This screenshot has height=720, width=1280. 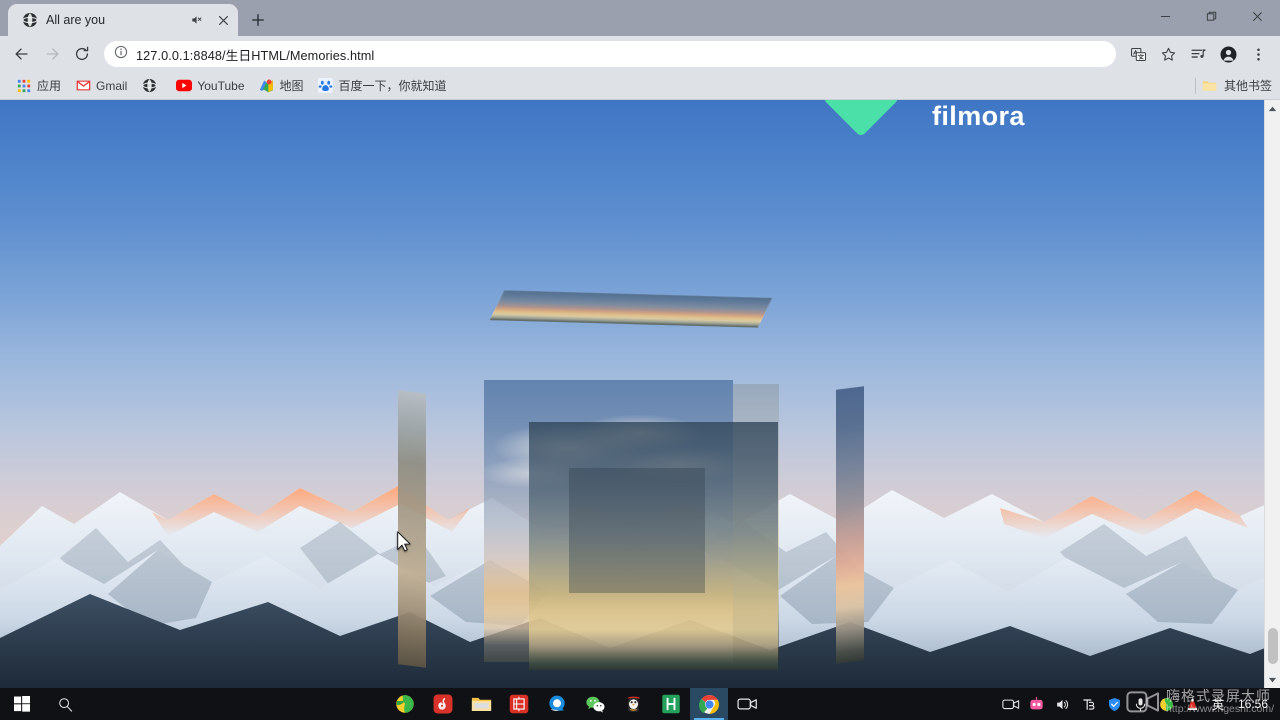 I want to click on tray-santa-icon, so click(x=1193, y=704).